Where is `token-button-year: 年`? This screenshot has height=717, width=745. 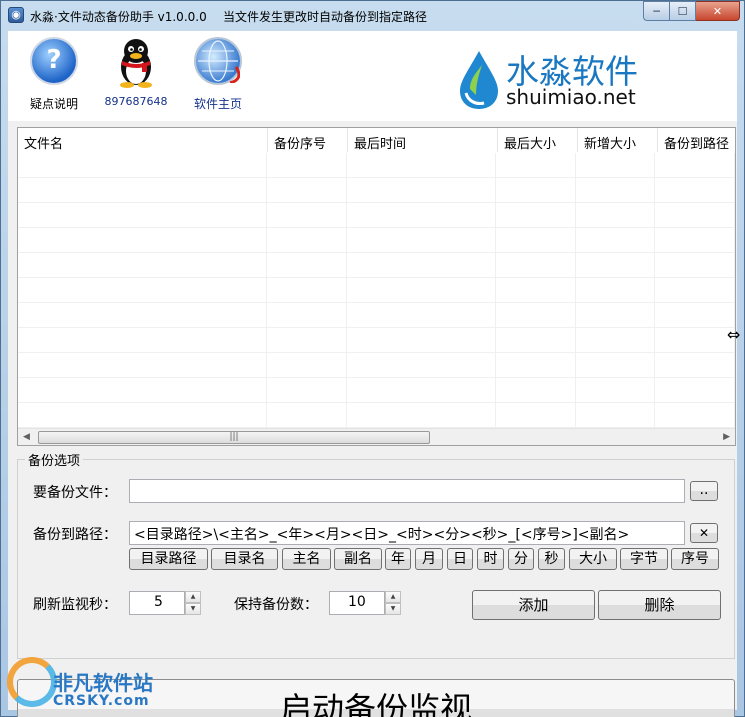 token-button-year: 年 is located at coordinates (398, 559).